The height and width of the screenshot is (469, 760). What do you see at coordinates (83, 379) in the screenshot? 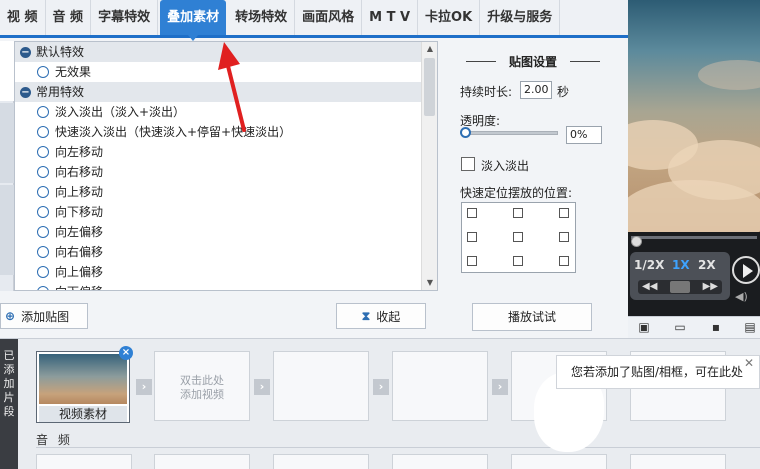
I see `clip-thumbnail` at bounding box center [83, 379].